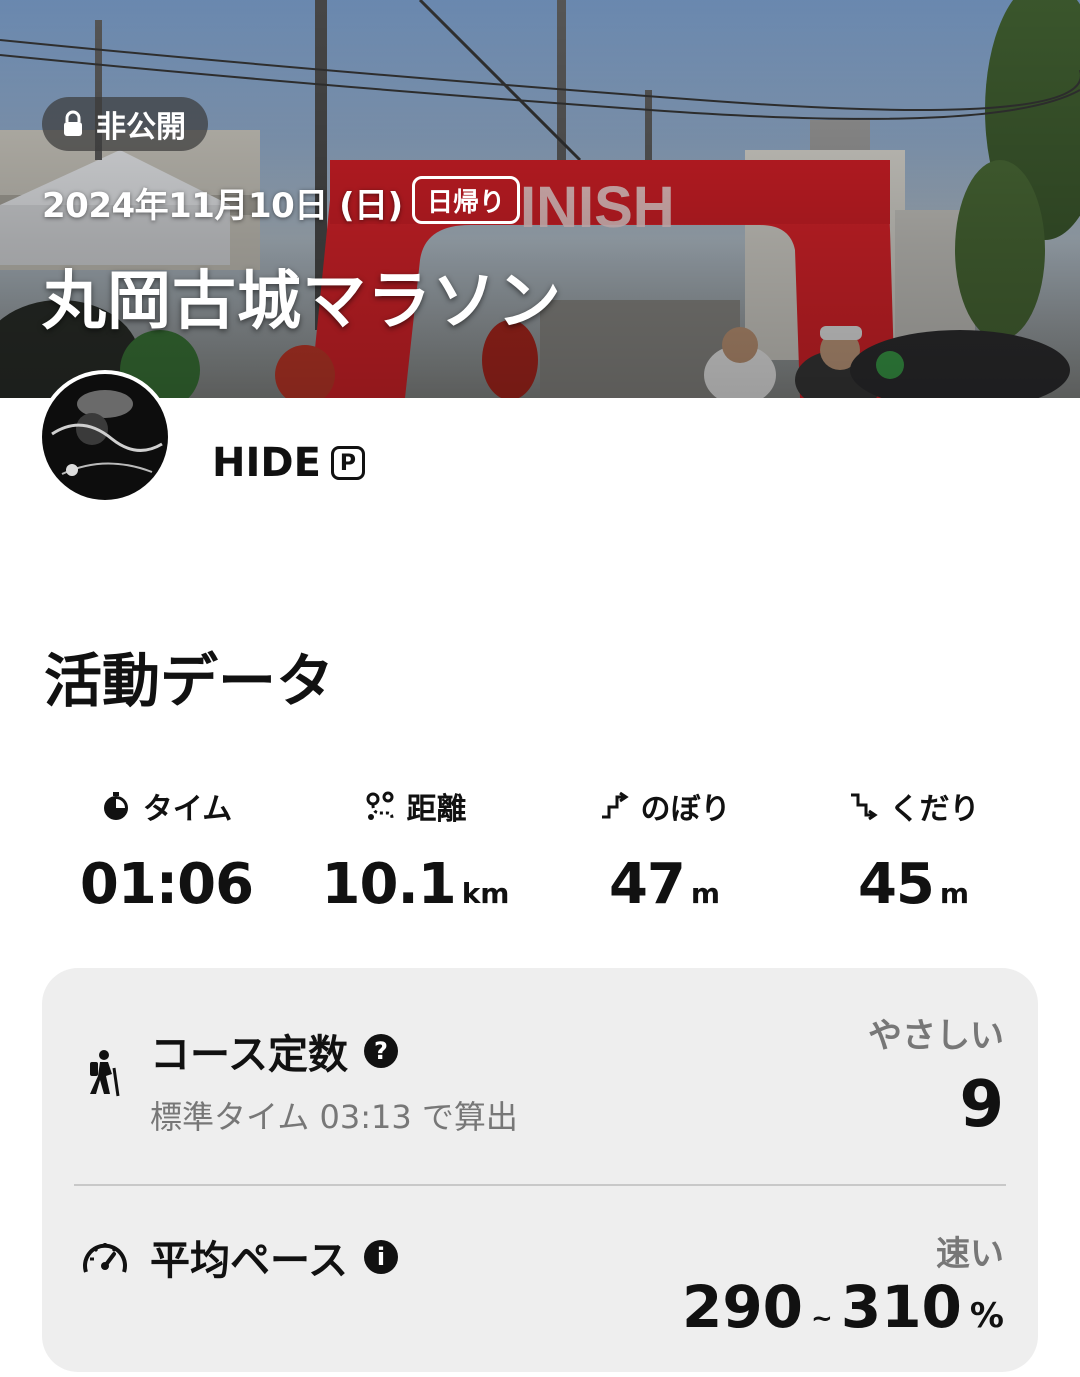 This screenshot has height=1377, width=1080. Describe the element at coordinates (415, 849) in the screenshot. I see `stat-distance: 距離 10.1 km` at that location.